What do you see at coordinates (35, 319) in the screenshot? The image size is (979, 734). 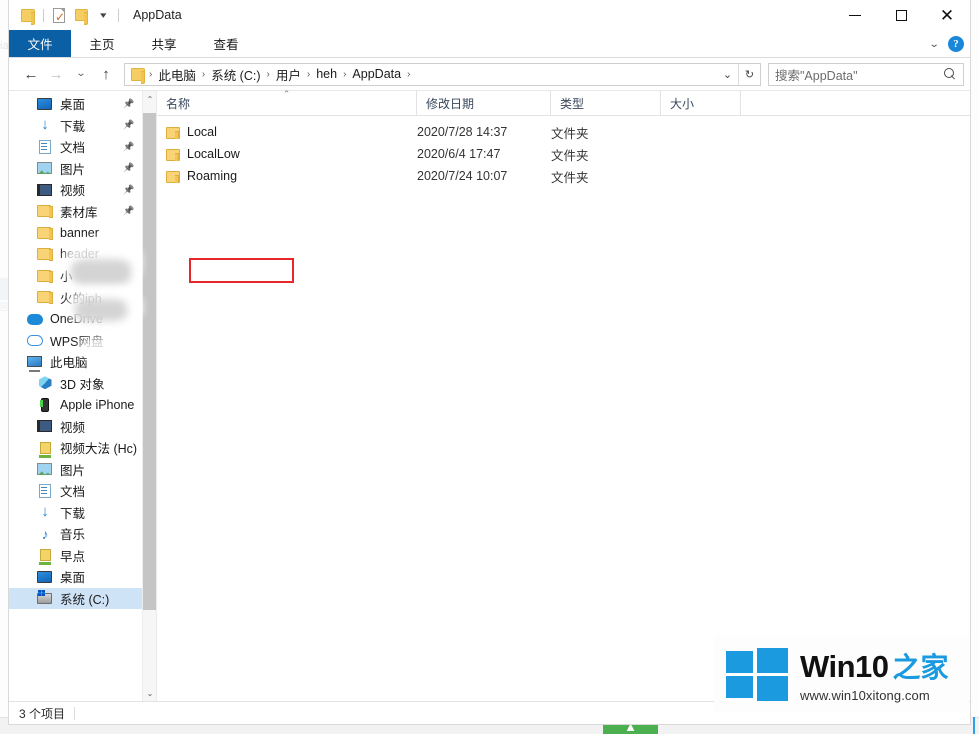 I see `onedrive-icon` at bounding box center [35, 319].